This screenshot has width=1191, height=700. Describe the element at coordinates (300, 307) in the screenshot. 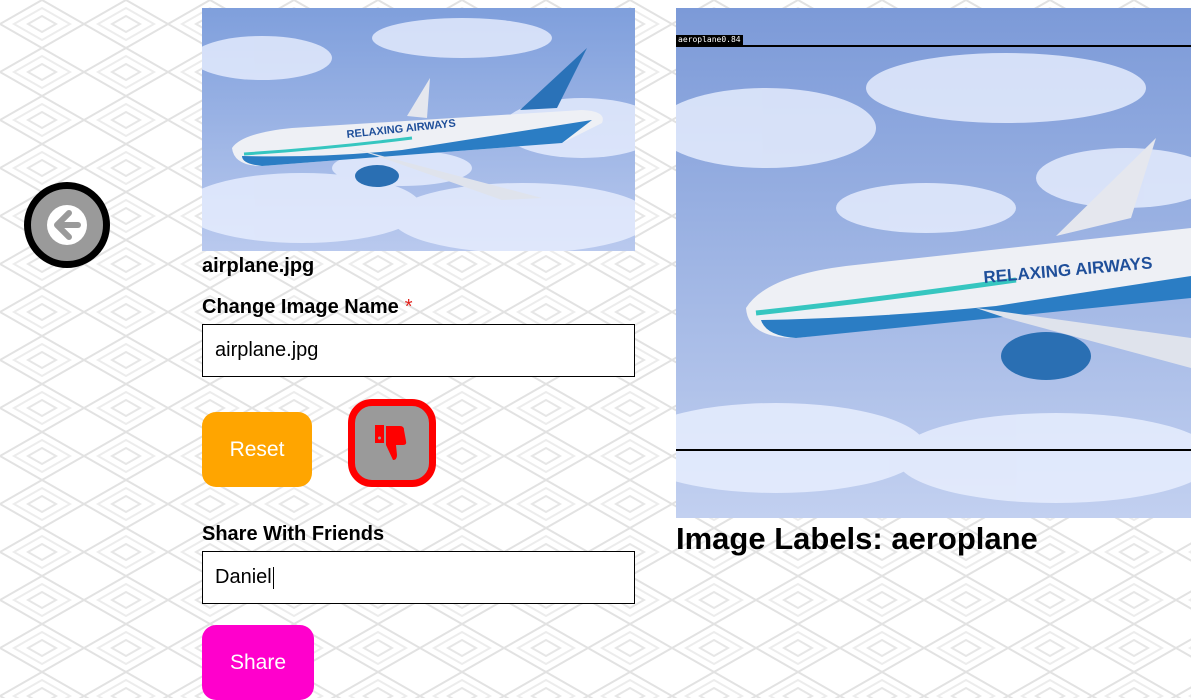

I see `change-name-label-text: Change Image Name` at that location.